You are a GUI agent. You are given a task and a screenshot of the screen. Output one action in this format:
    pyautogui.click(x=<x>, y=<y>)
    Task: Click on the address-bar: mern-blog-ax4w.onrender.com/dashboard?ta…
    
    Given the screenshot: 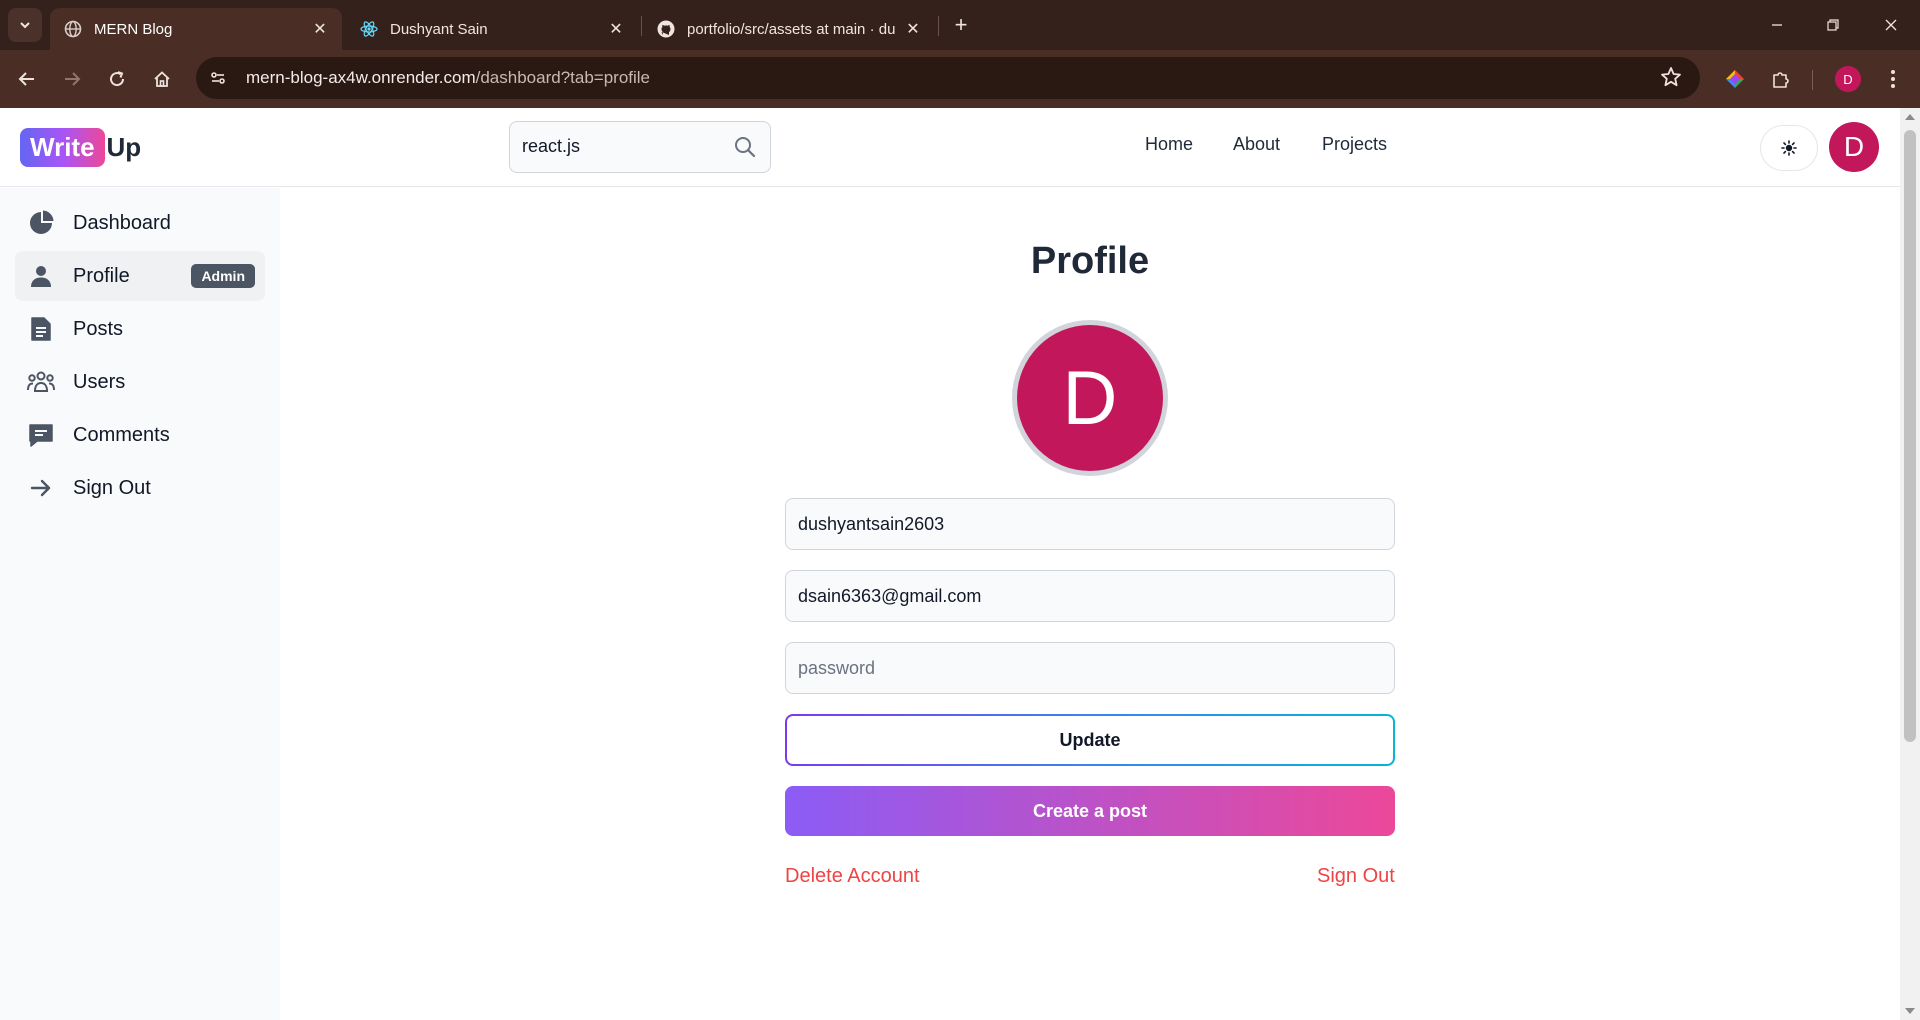 What is the action you would take?
    pyautogui.click(x=948, y=78)
    